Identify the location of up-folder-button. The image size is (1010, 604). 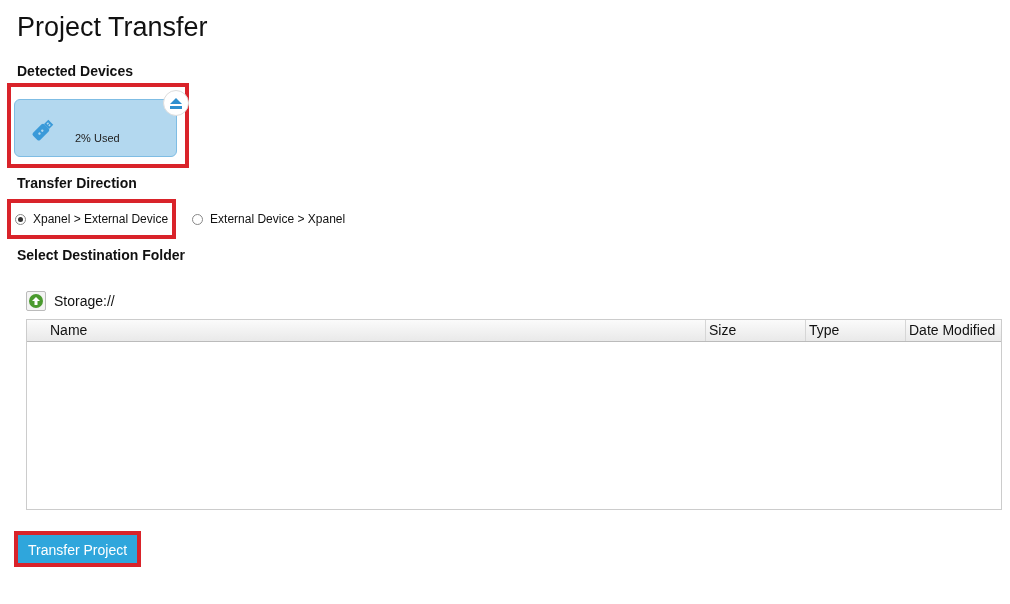
(36, 301).